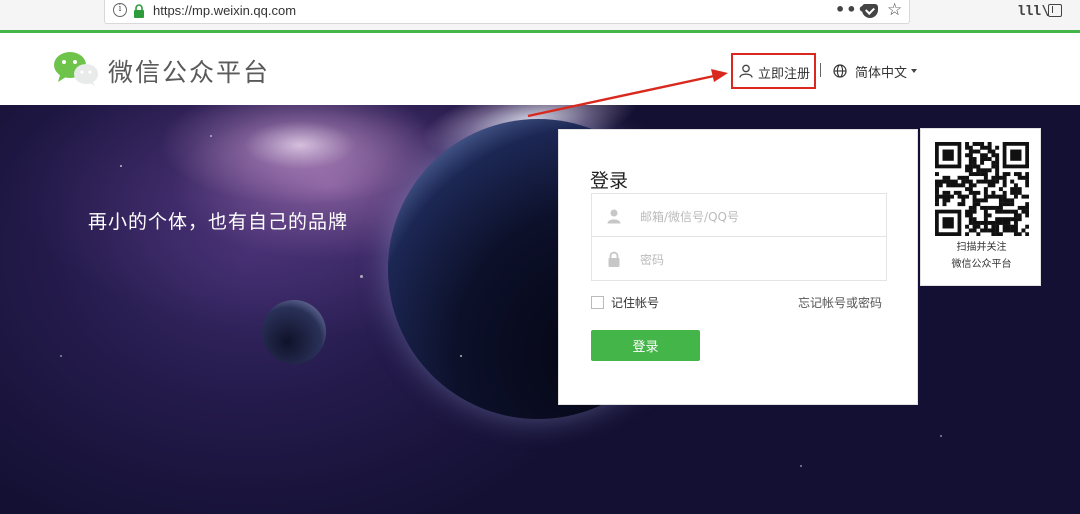  I want to click on small-planet-illustration, so click(294, 332).